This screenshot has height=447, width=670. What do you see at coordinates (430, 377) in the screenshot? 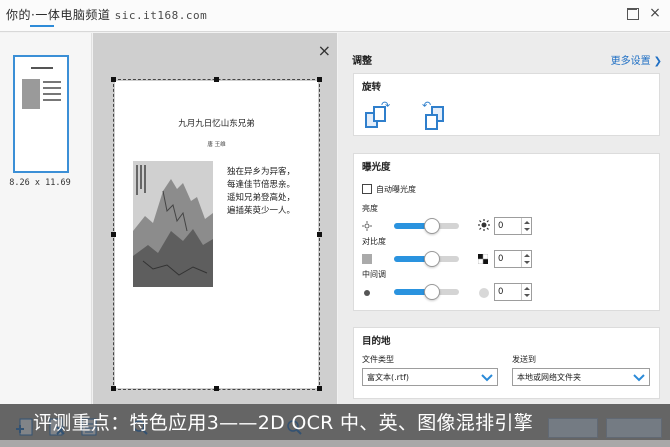
I see `filetype-select: 富文本(.rtf)` at bounding box center [430, 377].